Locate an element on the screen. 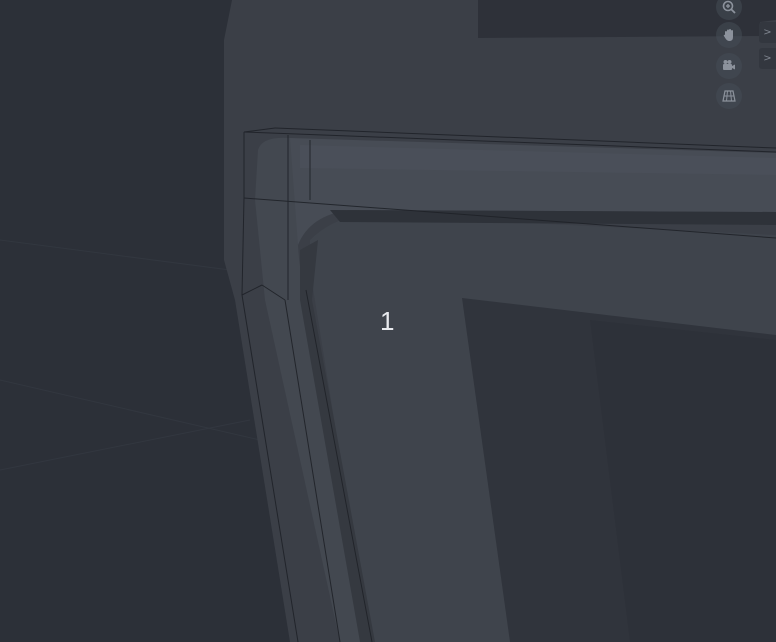 The height and width of the screenshot is (642, 776). pan-button is located at coordinates (729, 35).